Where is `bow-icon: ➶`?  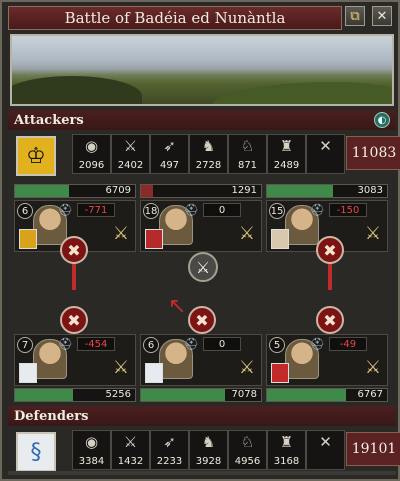
bow-icon: ➶ is located at coordinates (169, 442).